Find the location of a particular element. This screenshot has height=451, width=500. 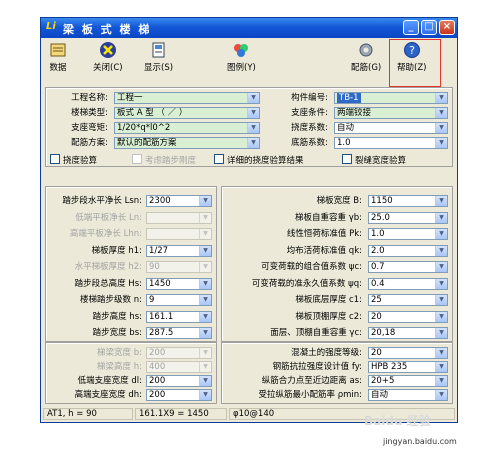

close-toolbar-button: 关闭(C) is located at coordinates (108, 57).